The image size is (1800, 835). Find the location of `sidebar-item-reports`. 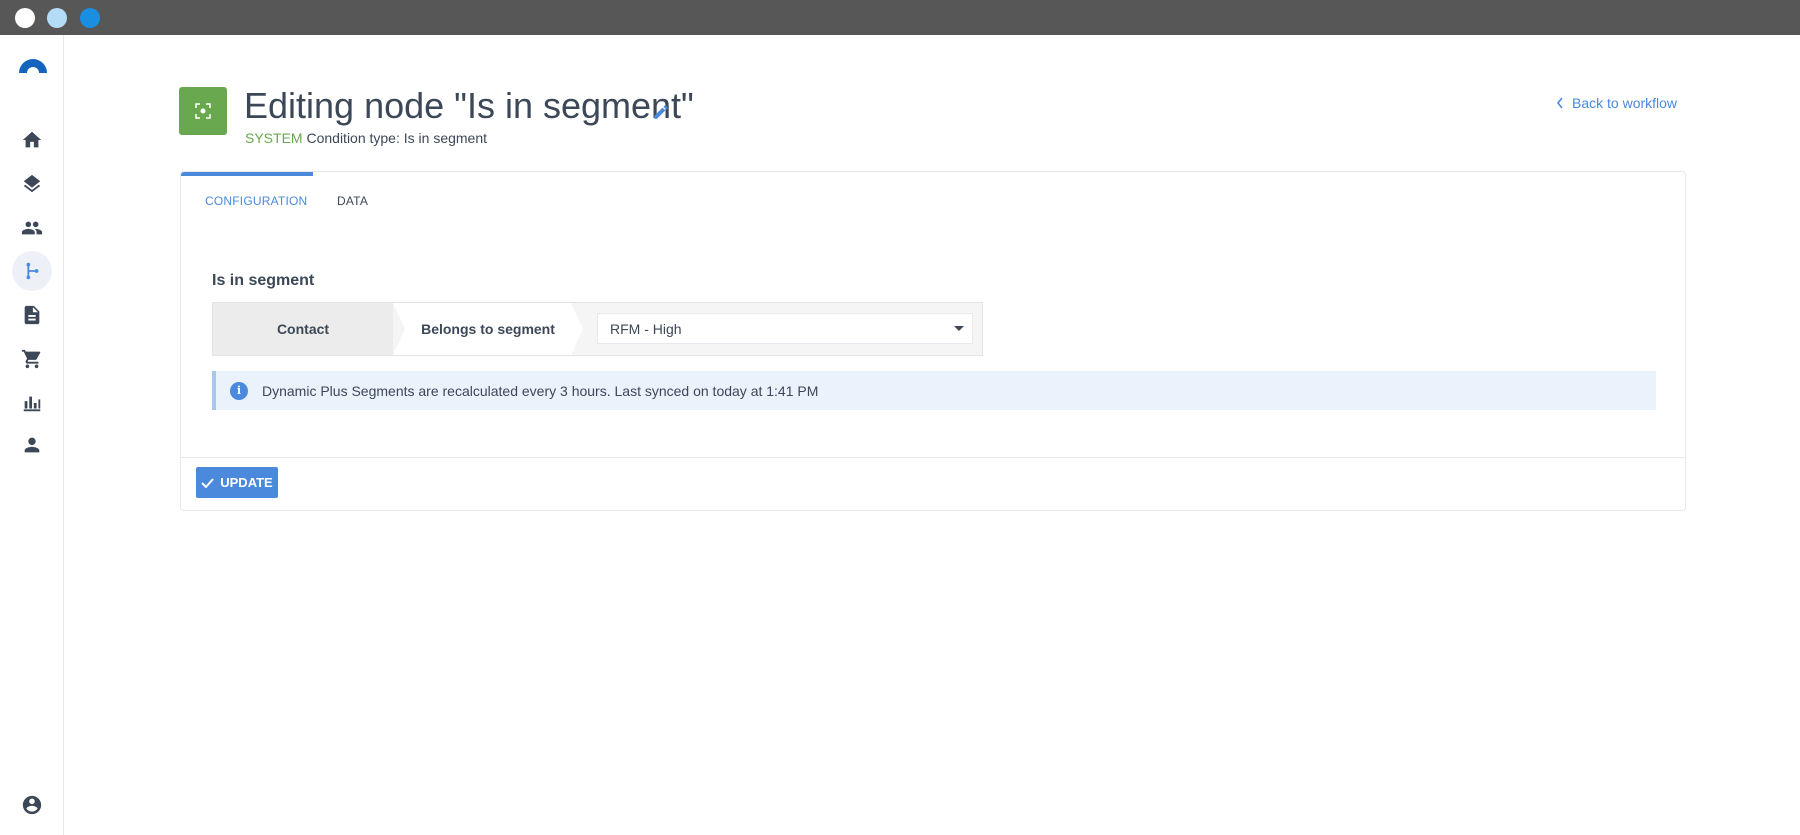

sidebar-item-reports is located at coordinates (32, 403).